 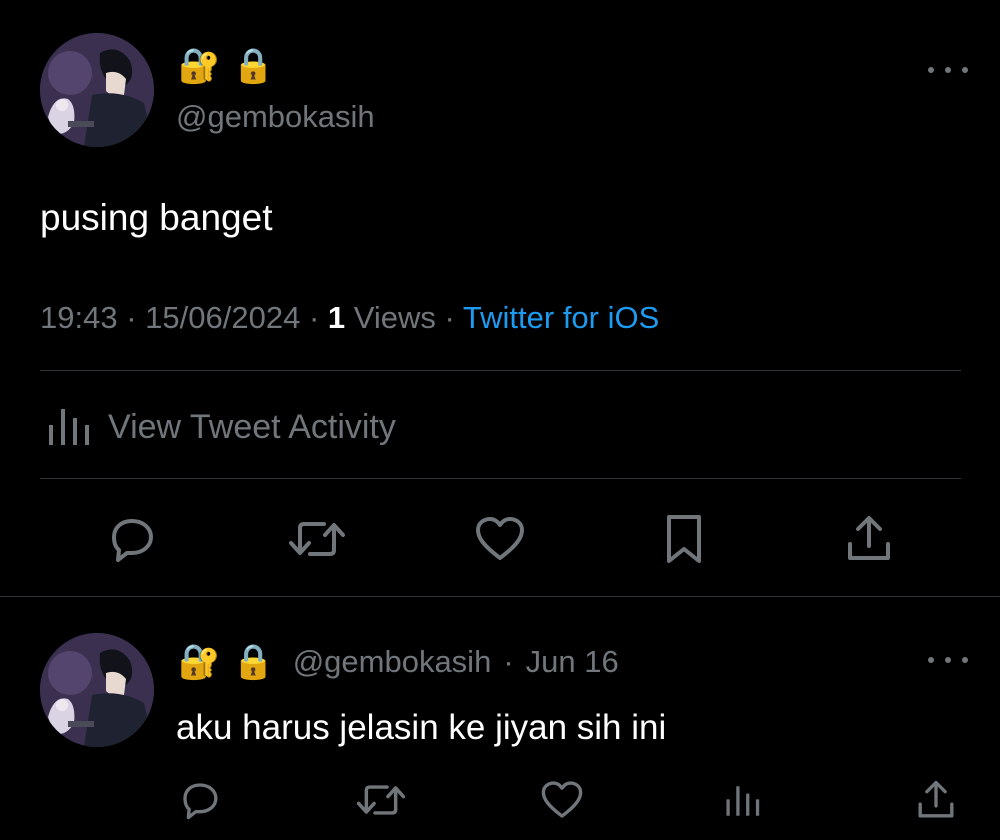 What do you see at coordinates (223, 317) in the screenshot?
I see `tweet-date: 15/06/2024` at bounding box center [223, 317].